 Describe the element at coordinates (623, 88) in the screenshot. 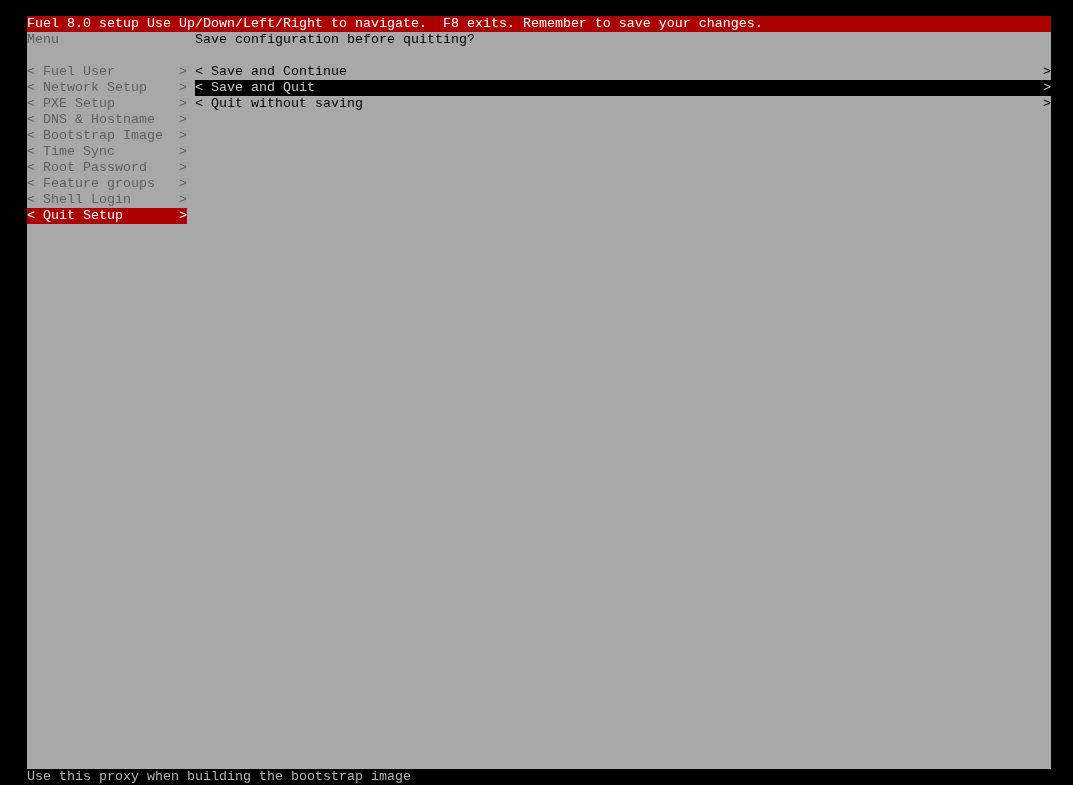

I see `option-item: < Save and Quit >` at that location.